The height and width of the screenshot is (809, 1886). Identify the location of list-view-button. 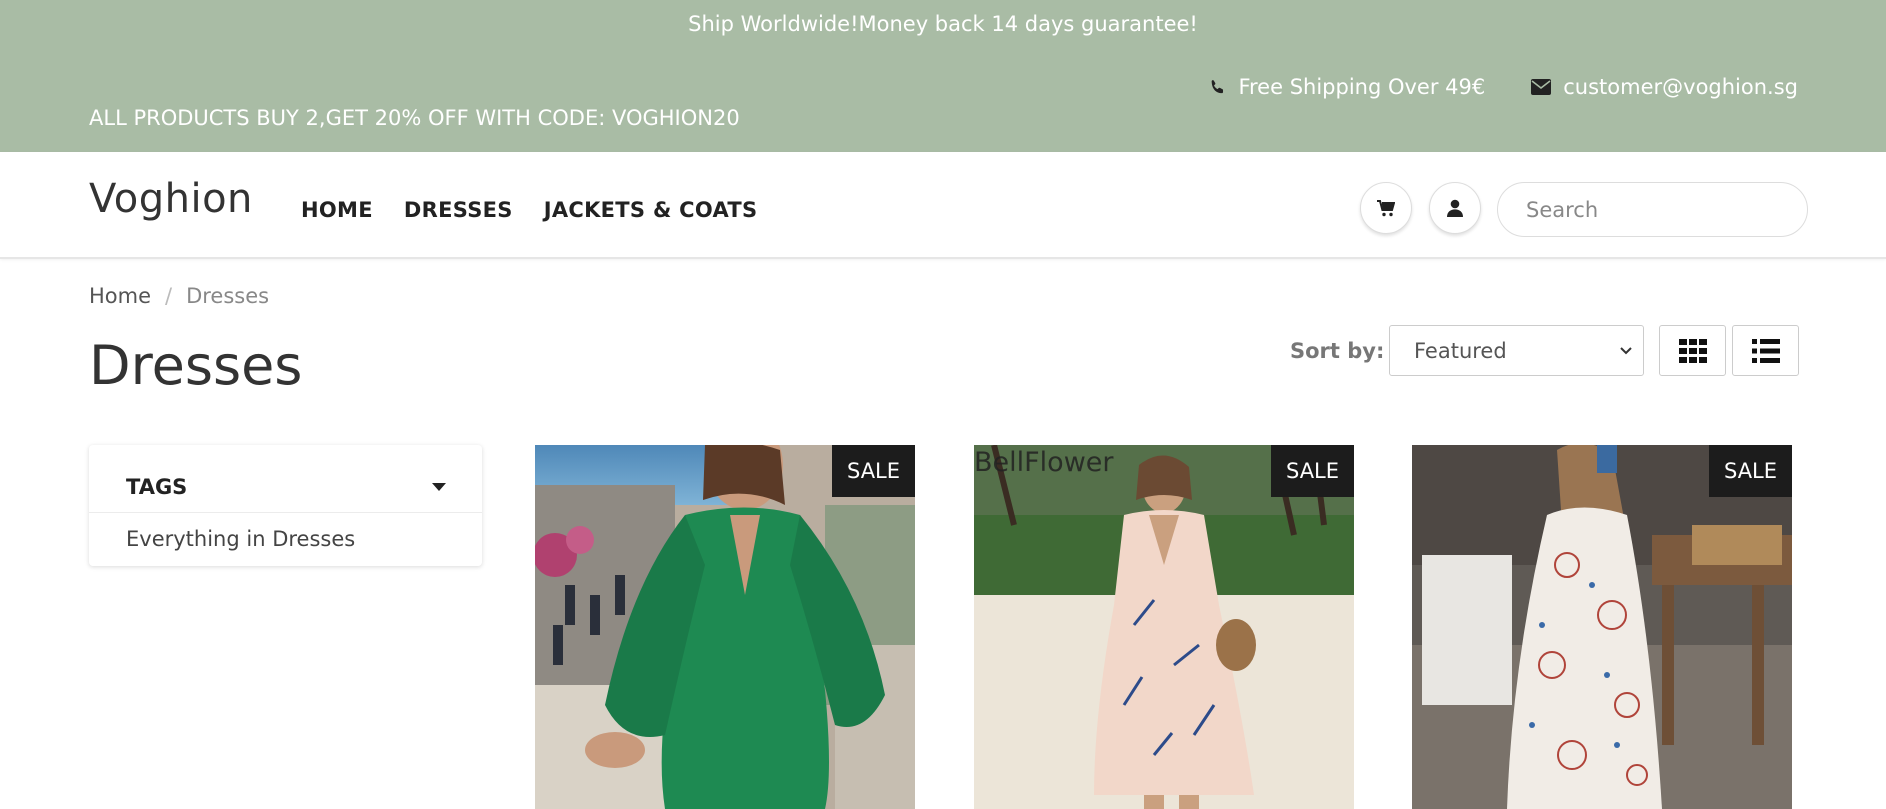
(1765, 350).